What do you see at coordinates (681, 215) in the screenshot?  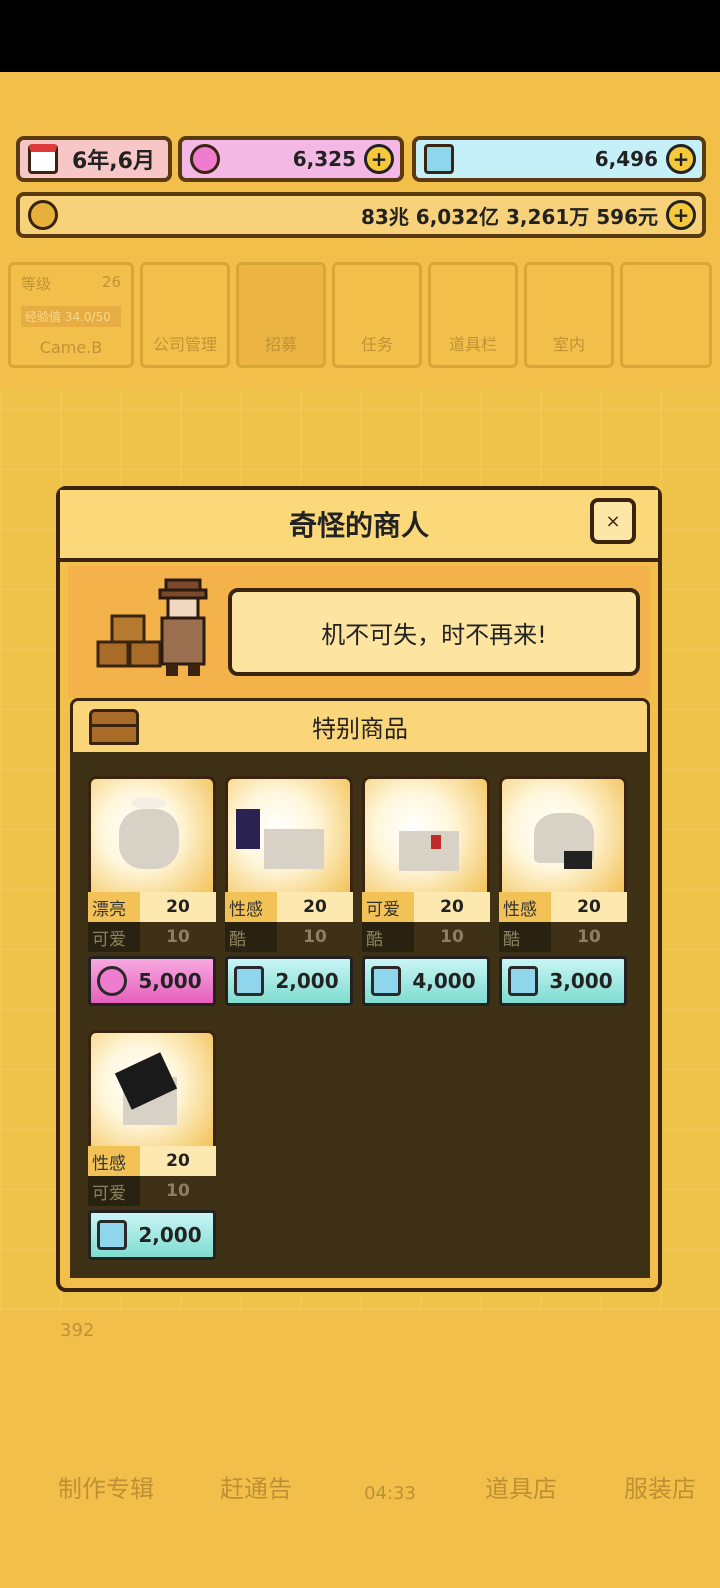 I see `add-money-button: +` at bounding box center [681, 215].